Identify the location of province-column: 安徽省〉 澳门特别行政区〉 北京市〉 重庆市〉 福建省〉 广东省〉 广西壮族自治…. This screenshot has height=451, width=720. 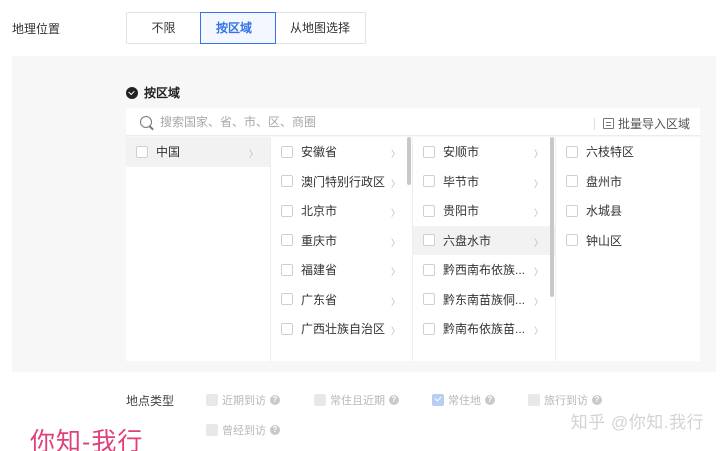
(342, 249).